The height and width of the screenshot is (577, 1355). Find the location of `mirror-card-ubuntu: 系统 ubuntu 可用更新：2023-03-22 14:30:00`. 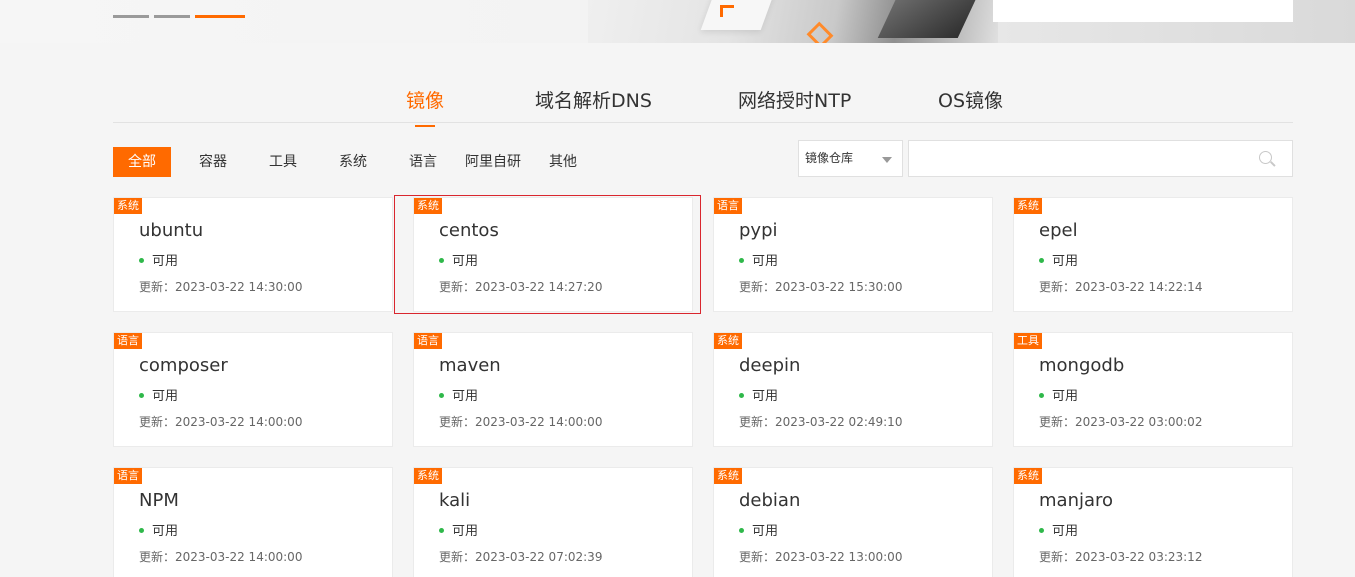

mirror-card-ubuntu: 系统 ubuntu 可用更新：2023-03-22 14:30:00 is located at coordinates (253, 254).